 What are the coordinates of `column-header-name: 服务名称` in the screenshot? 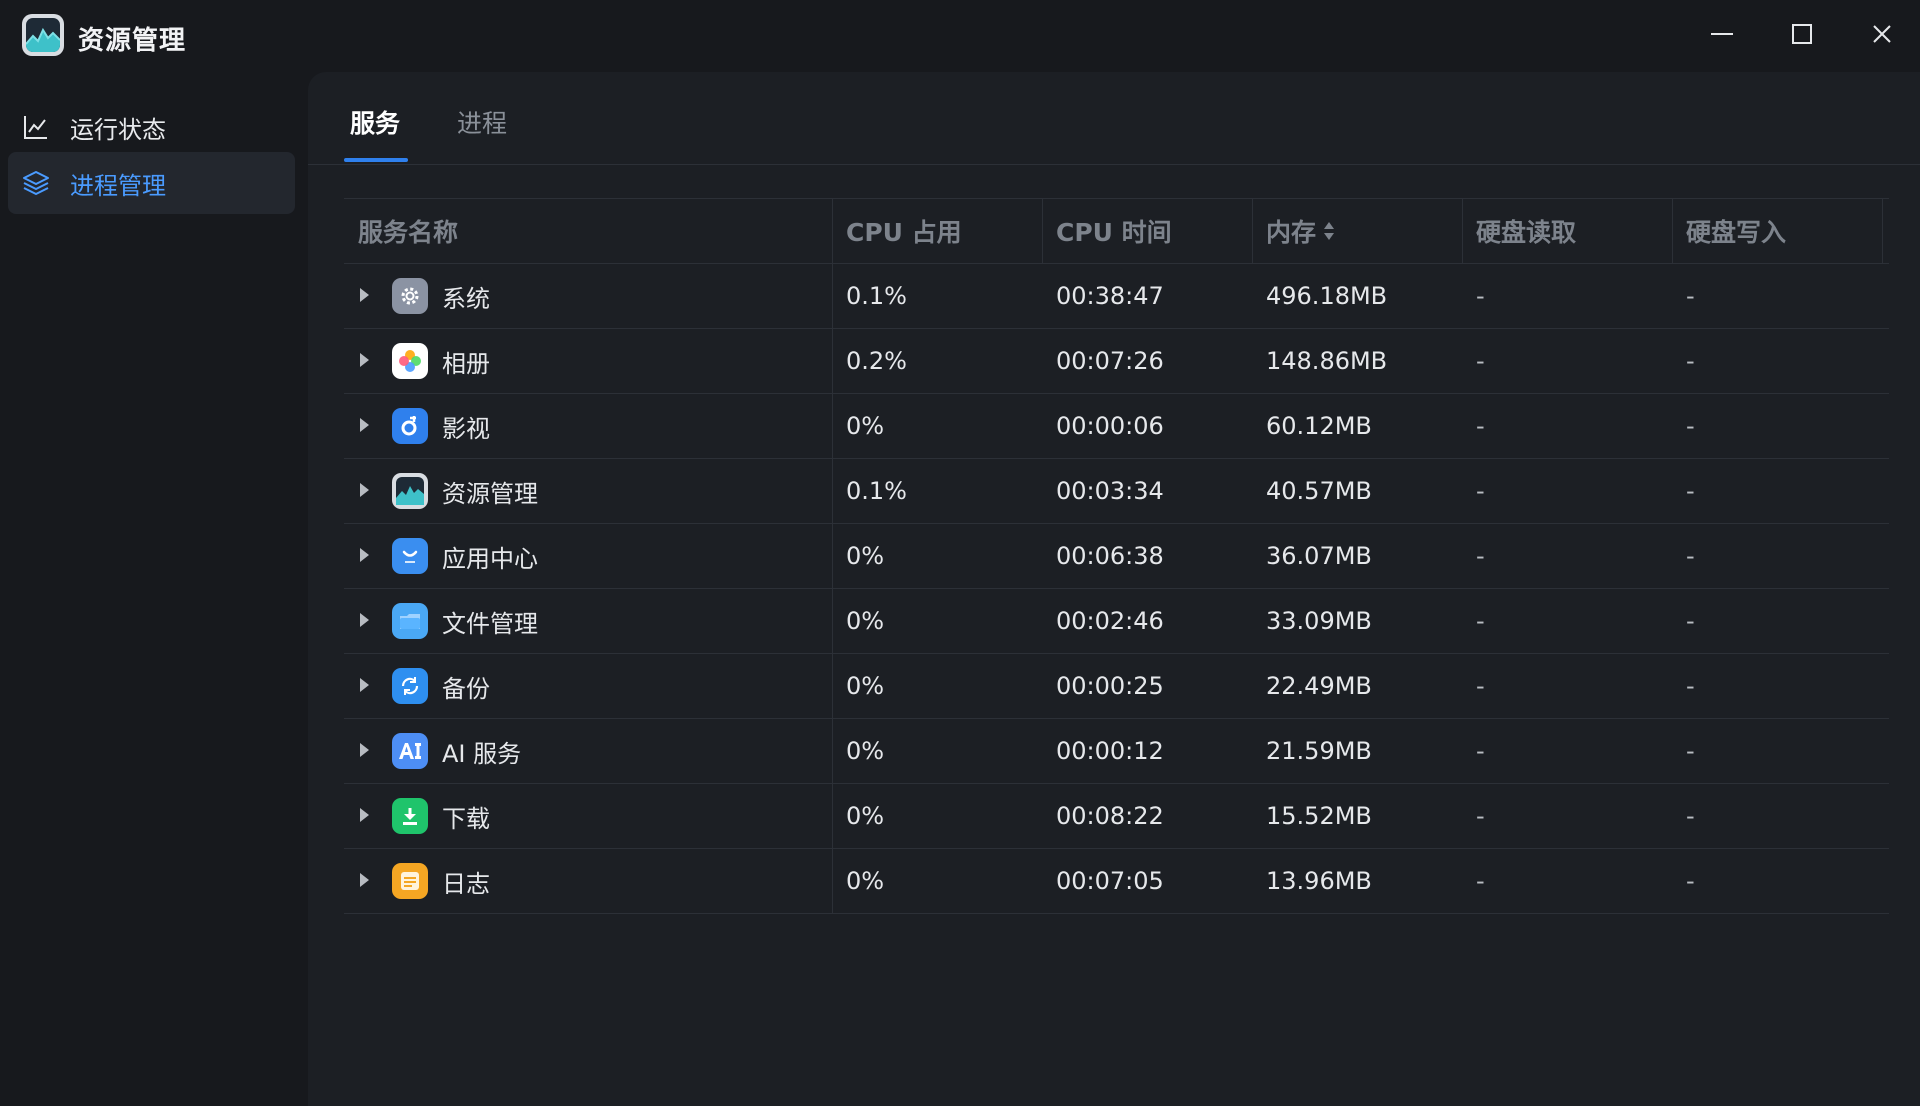 It's located at (408, 231).